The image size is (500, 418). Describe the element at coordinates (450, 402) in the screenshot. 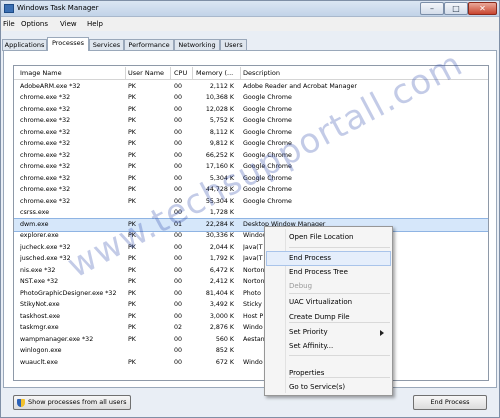

I see `end-process-button: End Process` at that location.